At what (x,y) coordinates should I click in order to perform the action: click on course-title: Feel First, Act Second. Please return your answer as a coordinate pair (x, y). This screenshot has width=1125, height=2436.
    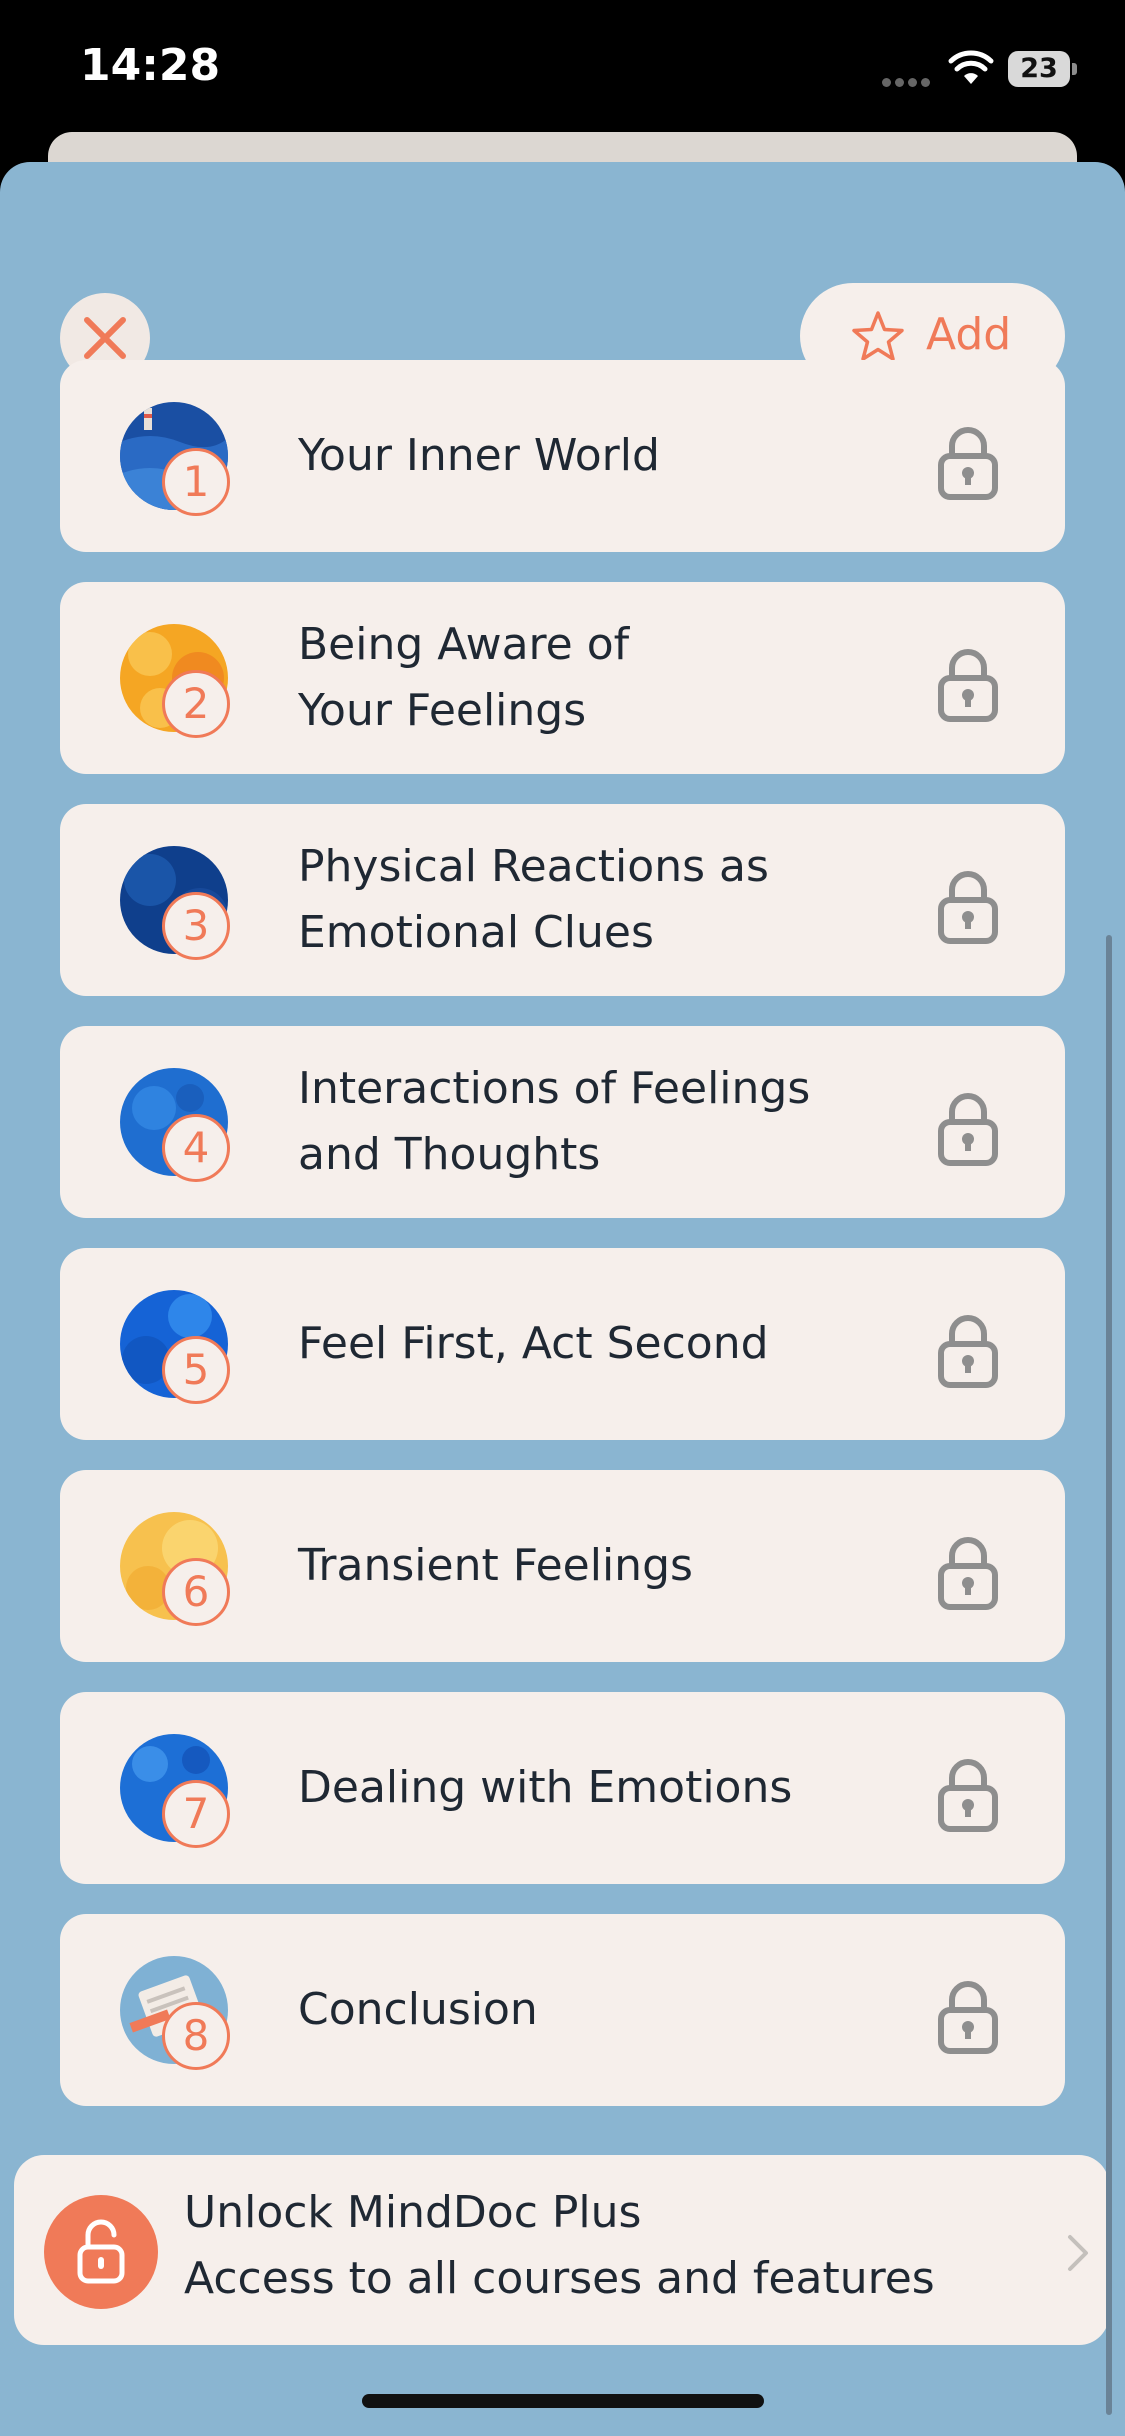
    Looking at the image, I should click on (533, 1343).